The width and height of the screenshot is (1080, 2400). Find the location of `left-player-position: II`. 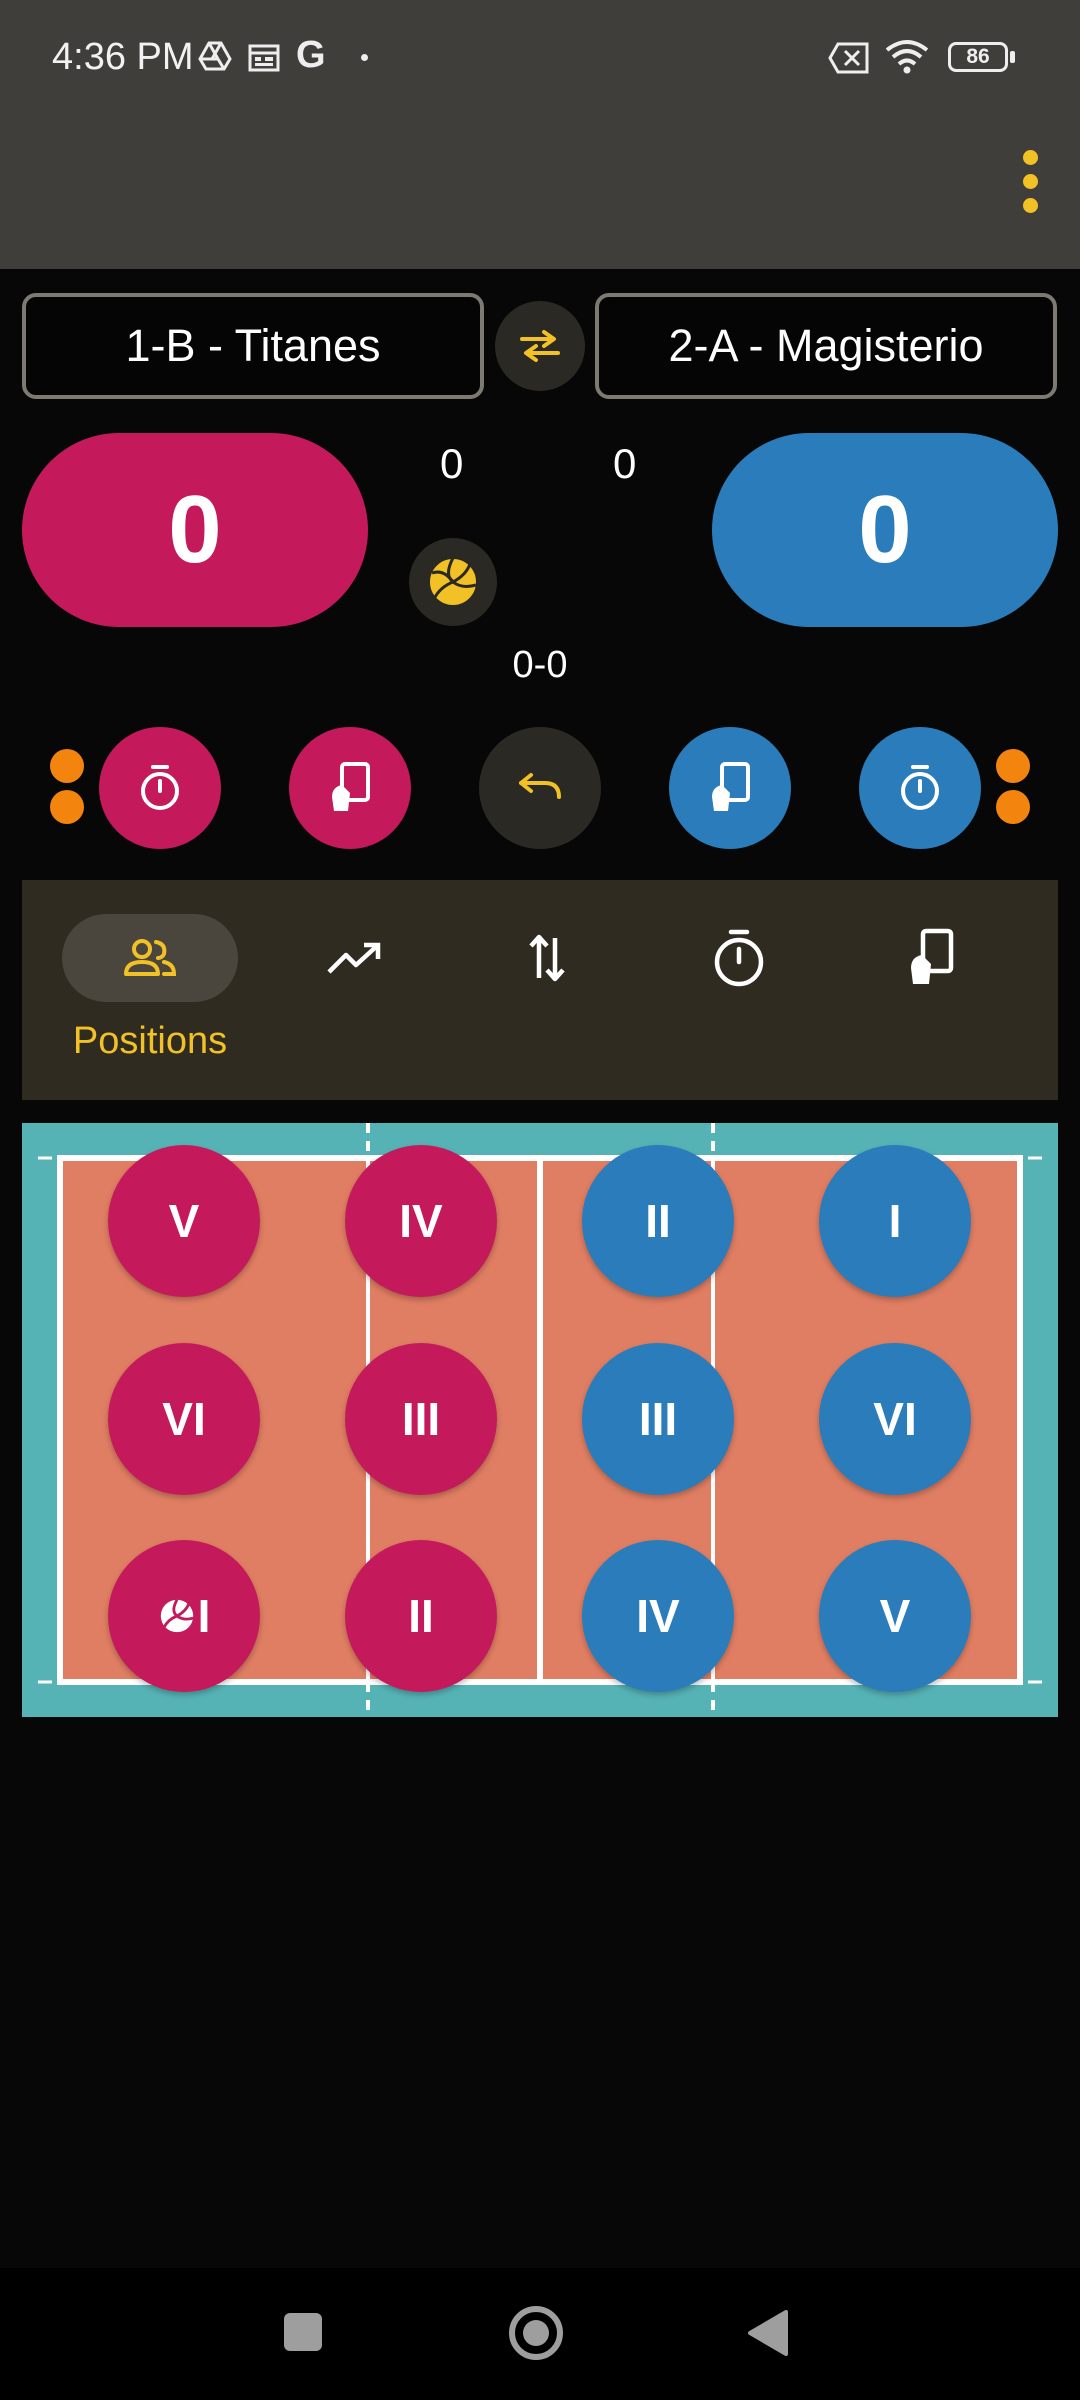

left-player-position: II is located at coordinates (421, 1616).